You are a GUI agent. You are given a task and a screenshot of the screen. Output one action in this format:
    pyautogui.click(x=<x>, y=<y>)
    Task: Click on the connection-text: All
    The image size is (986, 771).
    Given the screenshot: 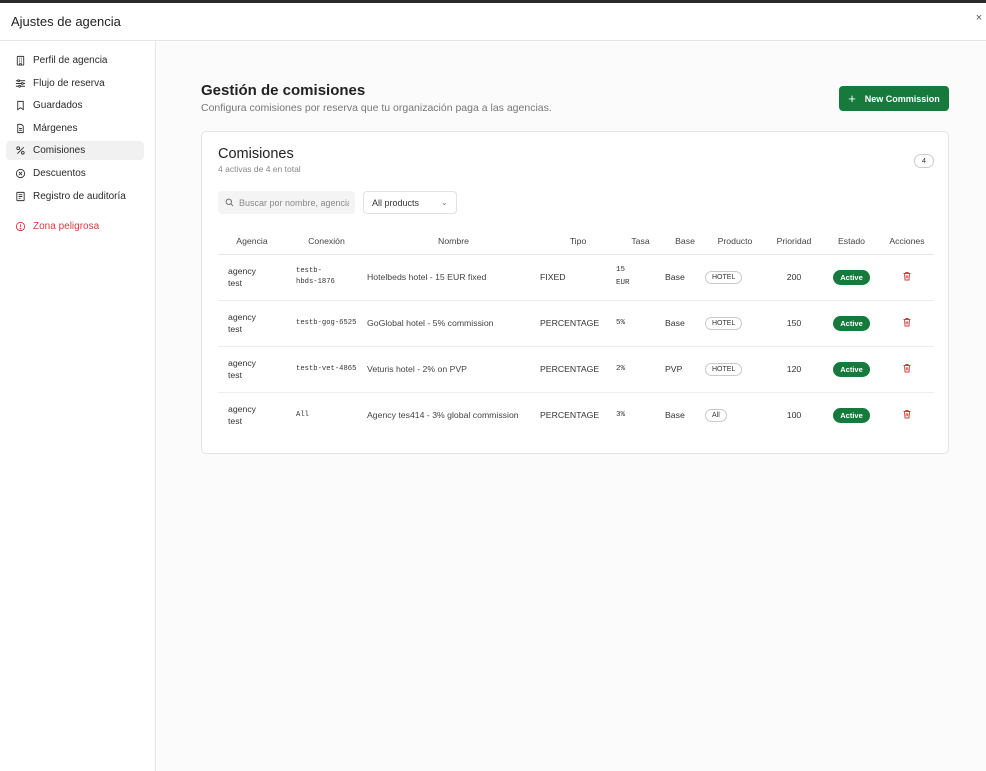 What is the action you would take?
    pyautogui.click(x=302, y=414)
    